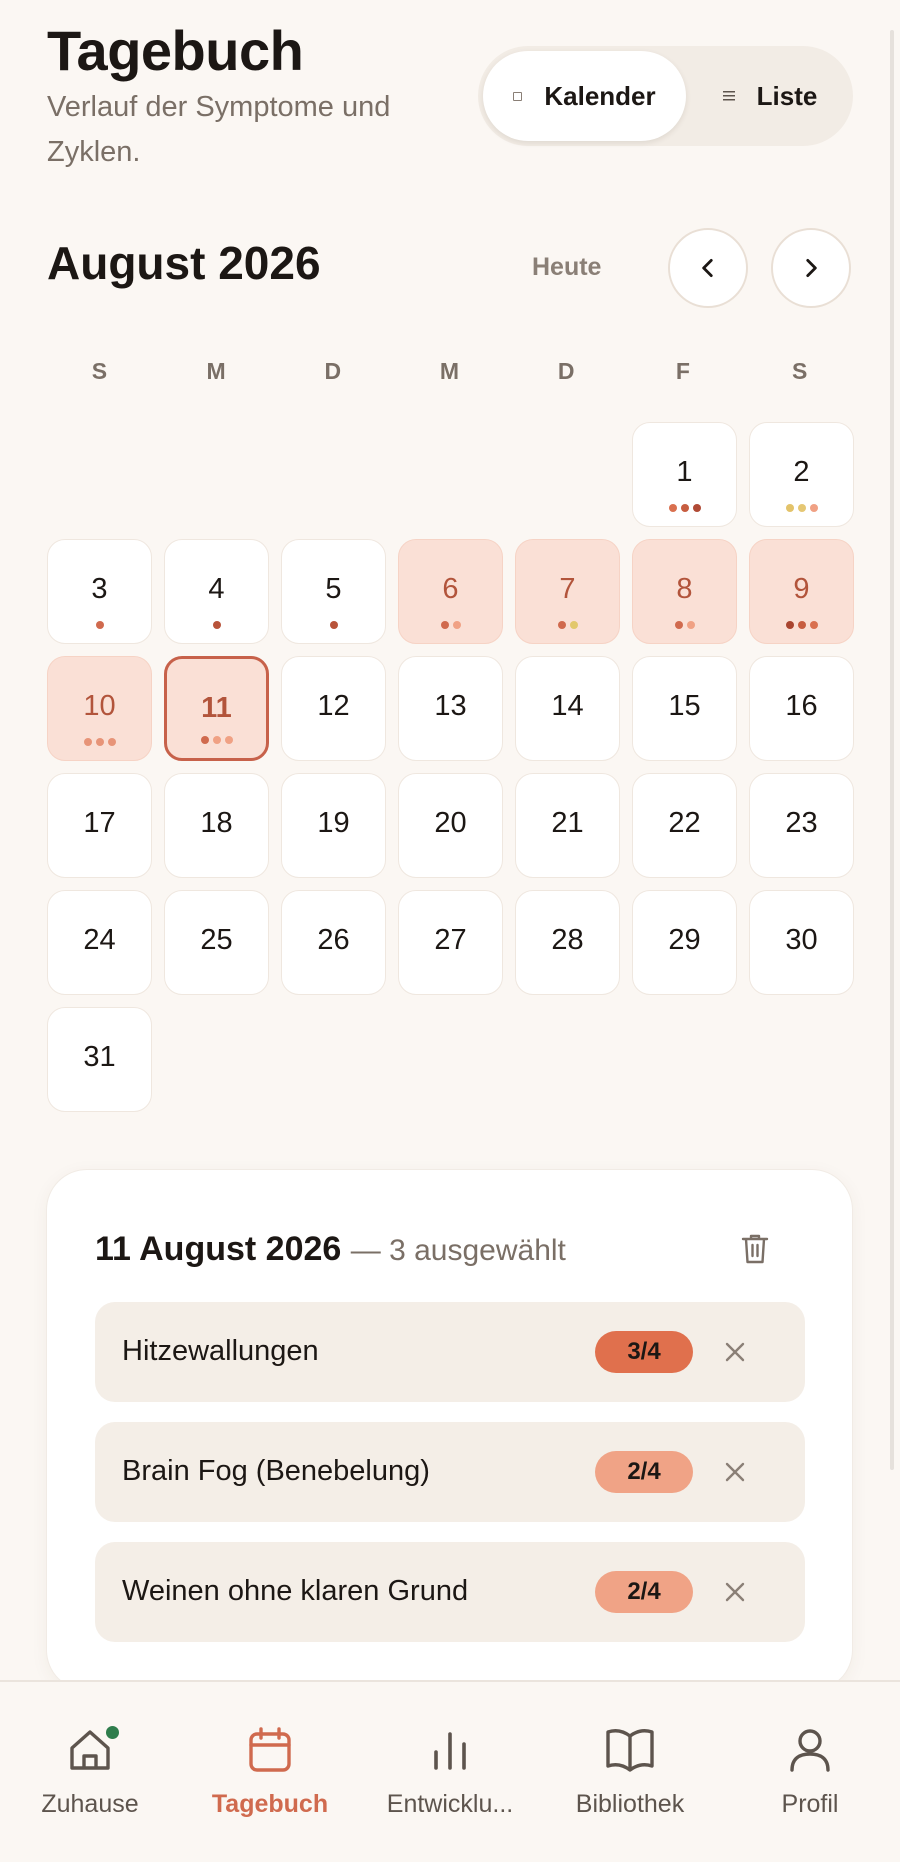  Describe the element at coordinates (99, 708) in the screenshot. I see `calendar-day-10: 10` at that location.